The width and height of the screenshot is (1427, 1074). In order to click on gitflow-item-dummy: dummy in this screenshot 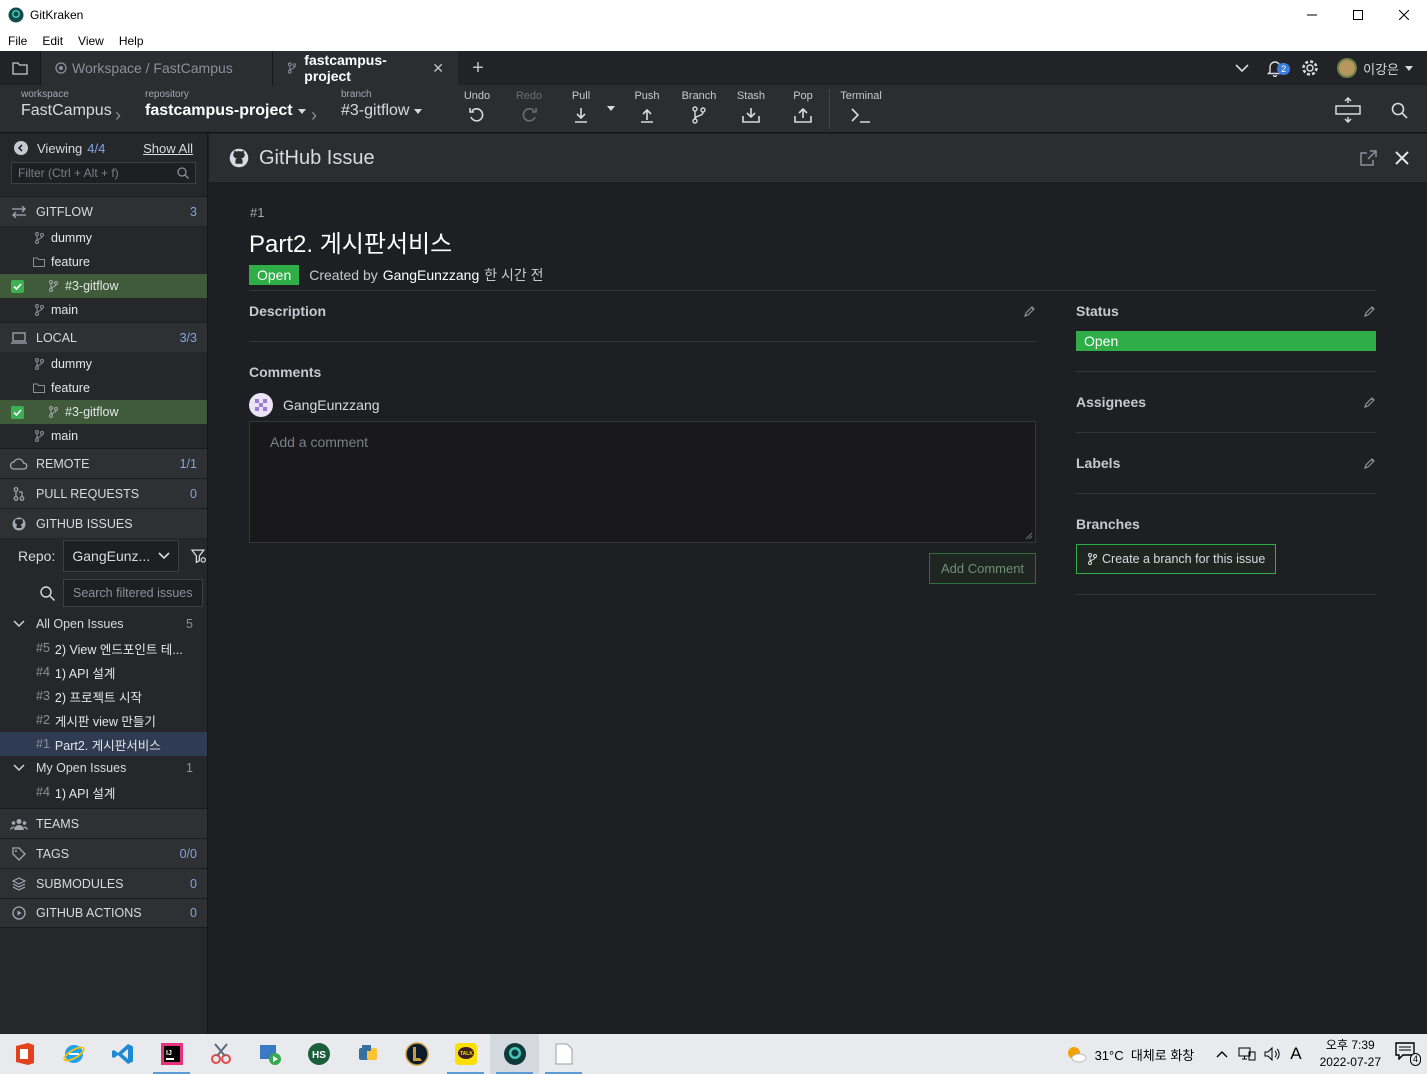, I will do `click(103, 238)`.